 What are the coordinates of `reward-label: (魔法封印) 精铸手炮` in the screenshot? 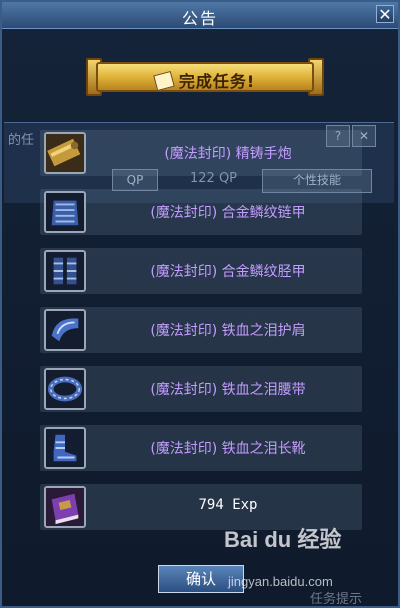 It's located at (228, 154).